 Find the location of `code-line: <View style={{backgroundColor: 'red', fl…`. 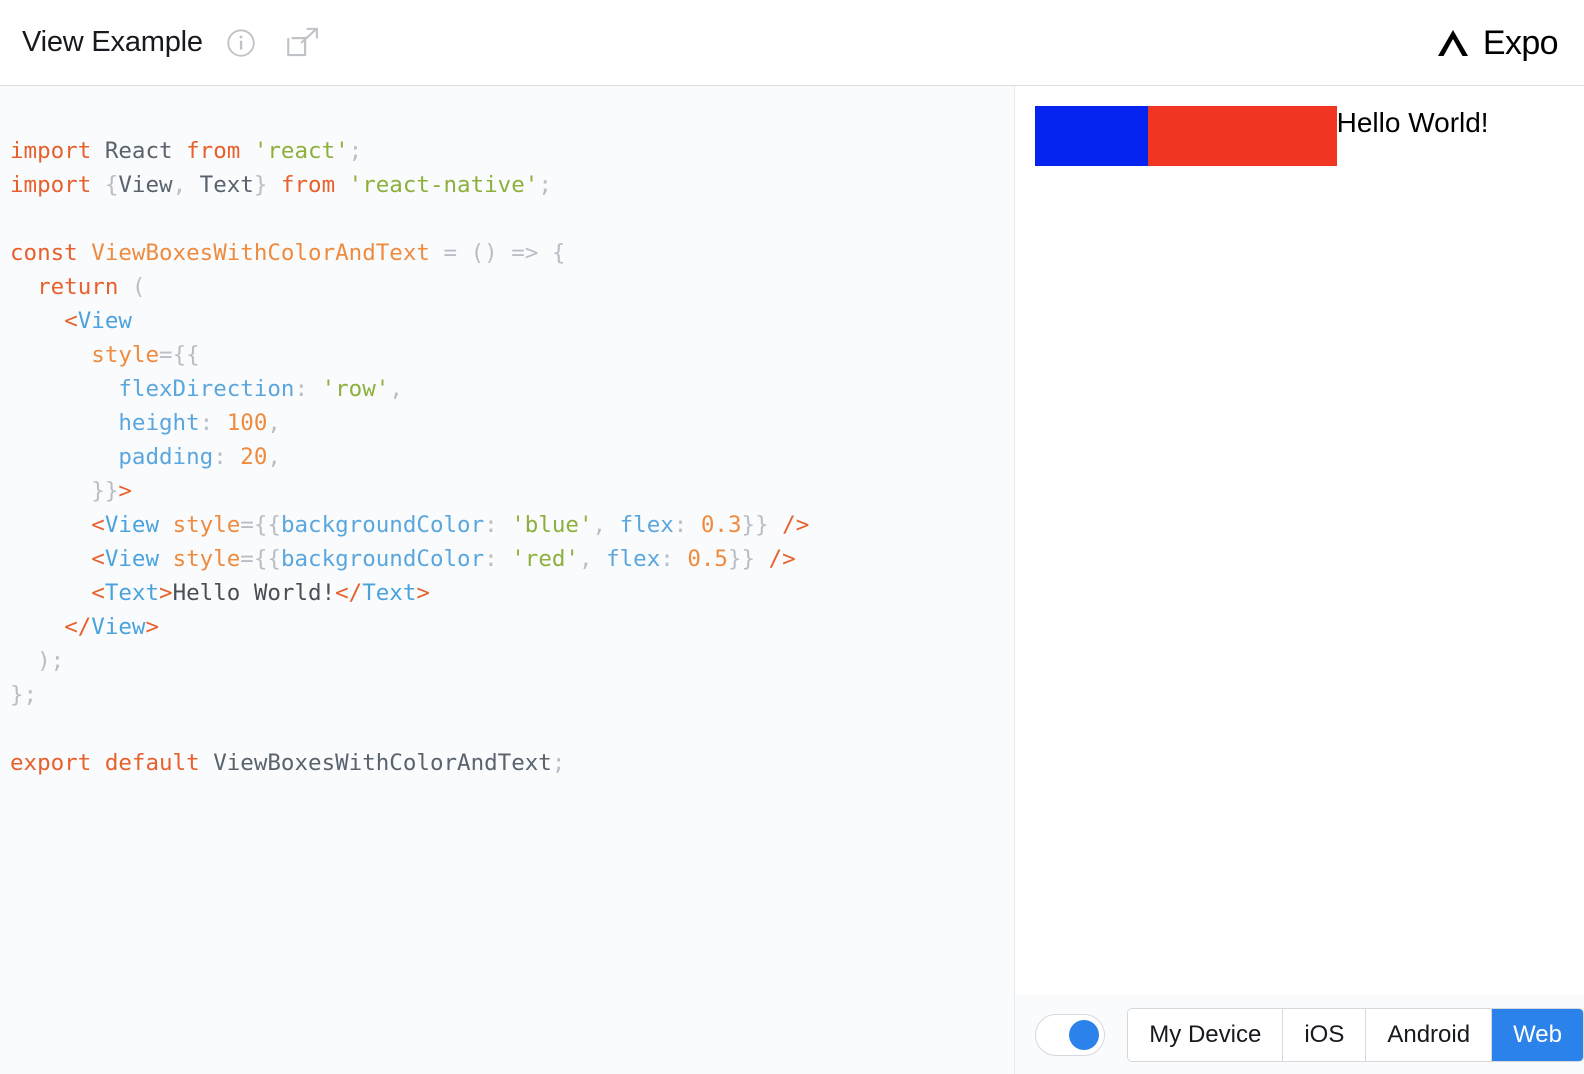

code-line: <View style={{backgroundColor: 'red', fl… is located at coordinates (443, 559).